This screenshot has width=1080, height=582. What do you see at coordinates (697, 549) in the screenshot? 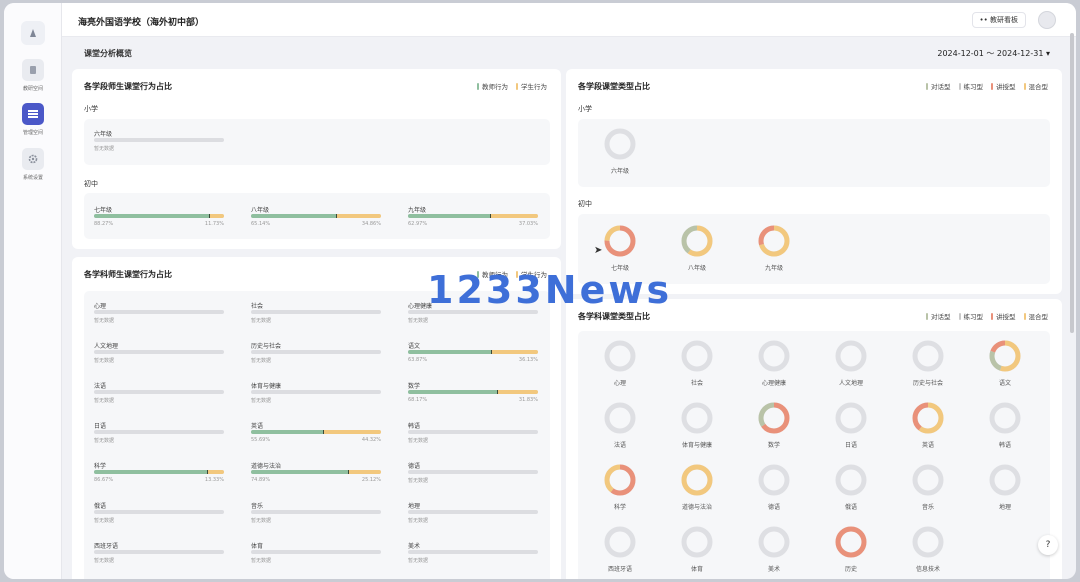
I see `type-donut: 体育` at bounding box center [697, 549].